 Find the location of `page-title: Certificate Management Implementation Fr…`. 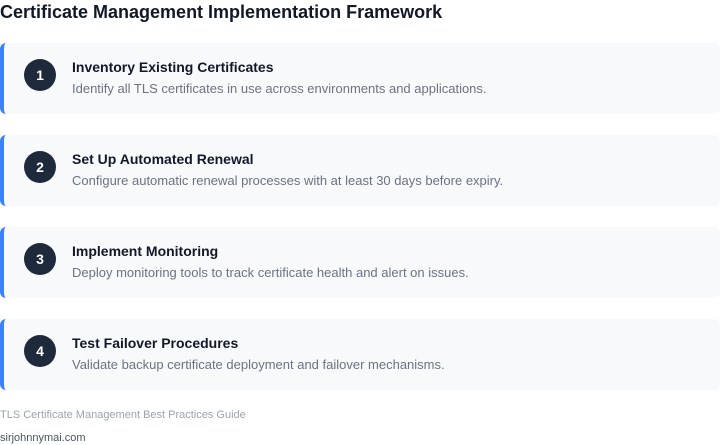

page-title: Certificate Management Implementation Fr… is located at coordinates (221, 12).